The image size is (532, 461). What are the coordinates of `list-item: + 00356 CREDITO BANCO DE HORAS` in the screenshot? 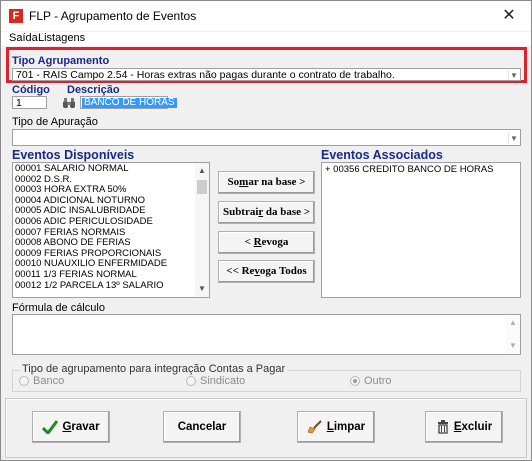 It's located at (421, 170).